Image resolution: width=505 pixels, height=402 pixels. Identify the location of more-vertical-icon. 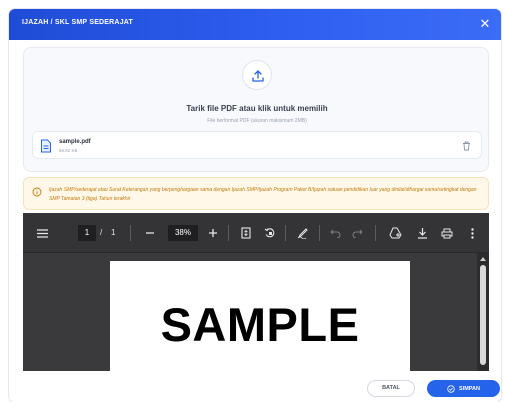
(472, 233).